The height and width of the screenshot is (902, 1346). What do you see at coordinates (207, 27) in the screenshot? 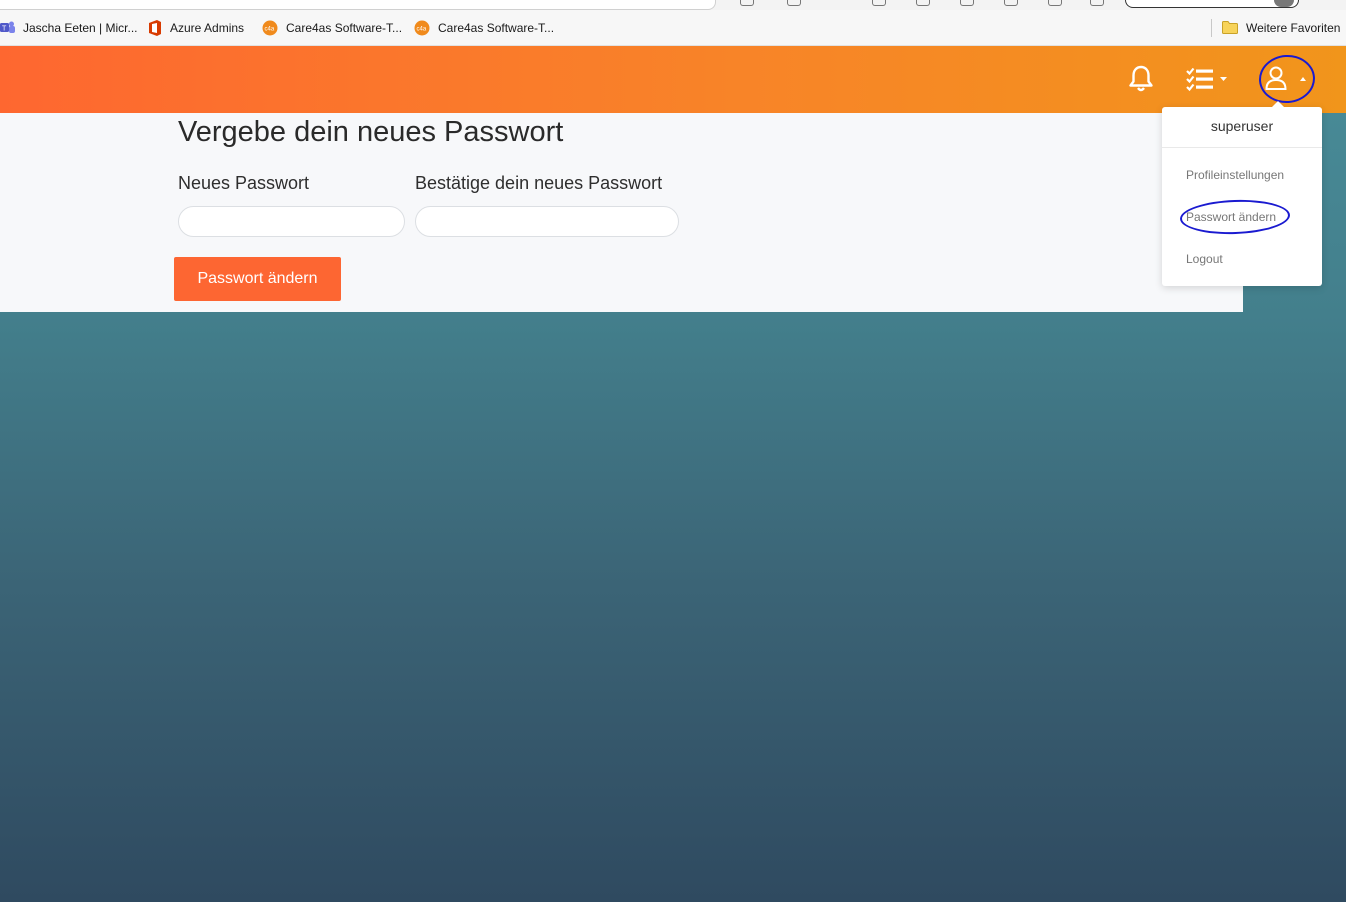
I see `bookmark-label: Azure Admins` at bounding box center [207, 27].